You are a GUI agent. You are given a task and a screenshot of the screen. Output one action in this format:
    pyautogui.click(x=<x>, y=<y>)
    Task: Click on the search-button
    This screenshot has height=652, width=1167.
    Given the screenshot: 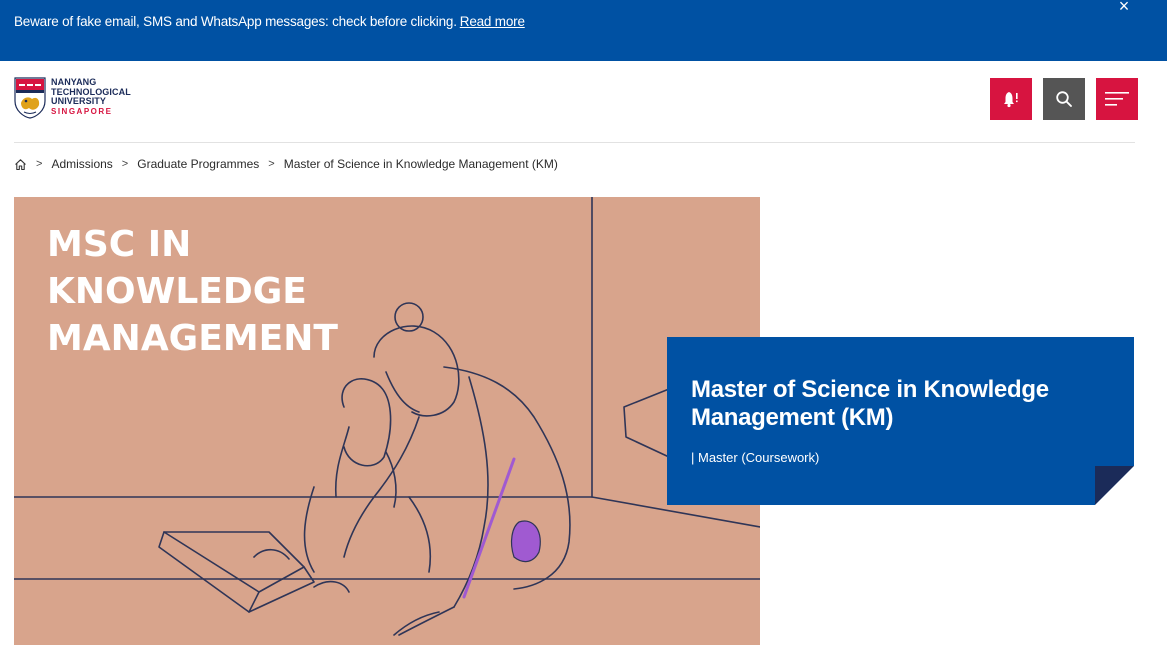 What is the action you would take?
    pyautogui.click(x=1064, y=99)
    